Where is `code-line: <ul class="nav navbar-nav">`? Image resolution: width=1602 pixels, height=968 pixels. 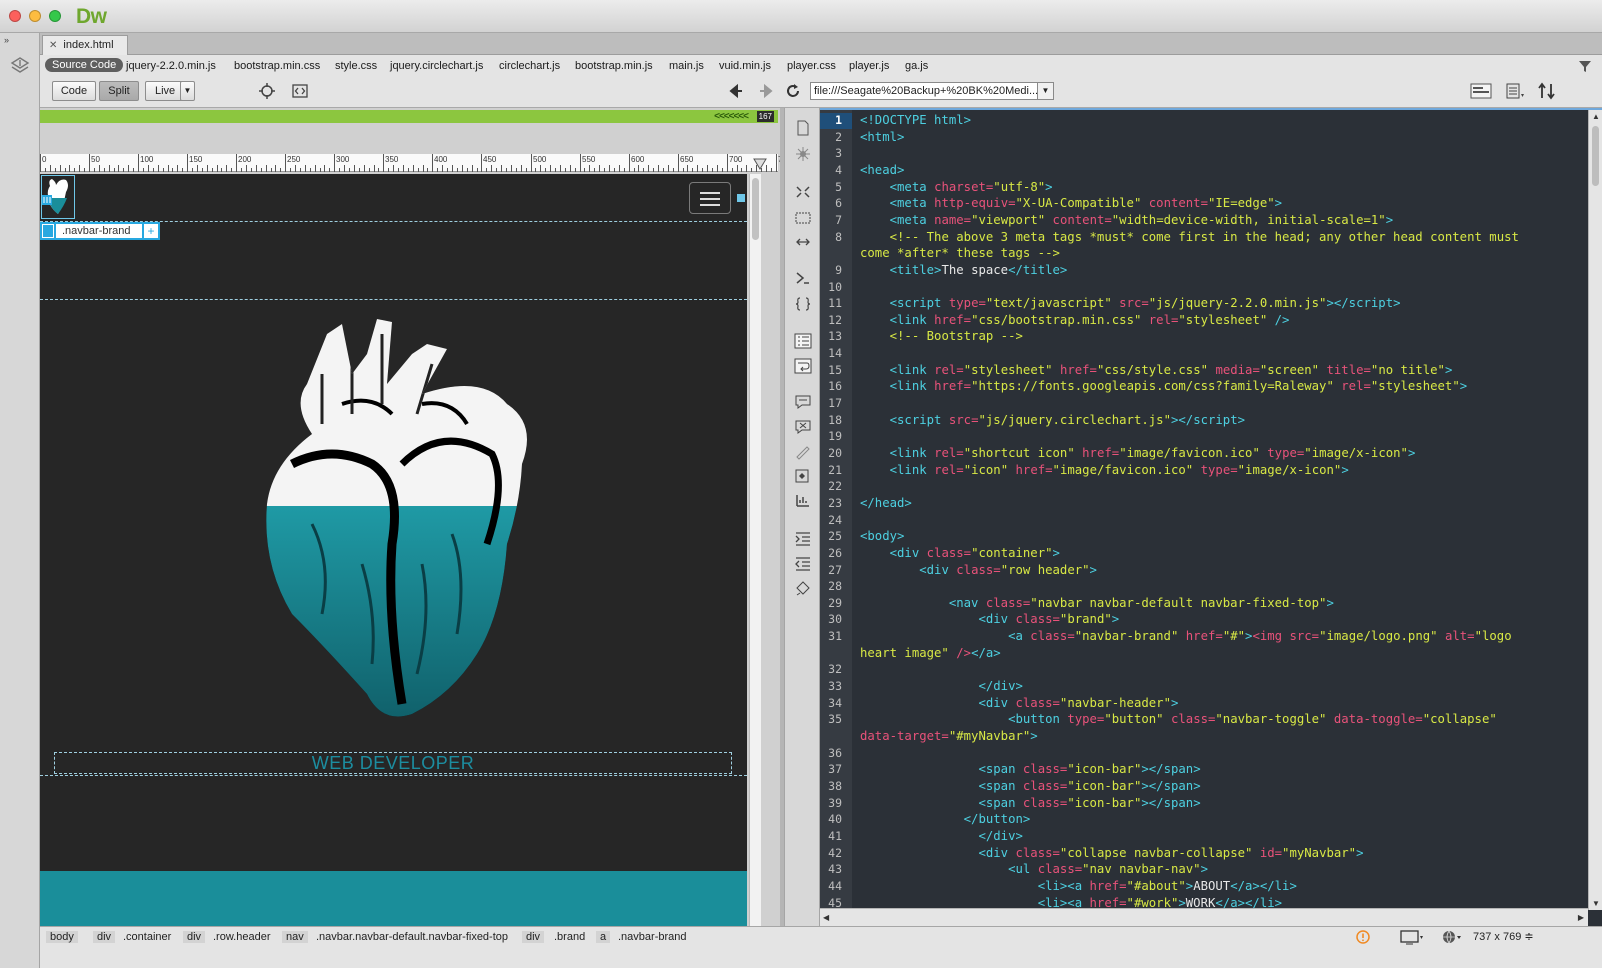 code-line: <ul class="nav navbar-nav"> is located at coordinates (1034, 869).